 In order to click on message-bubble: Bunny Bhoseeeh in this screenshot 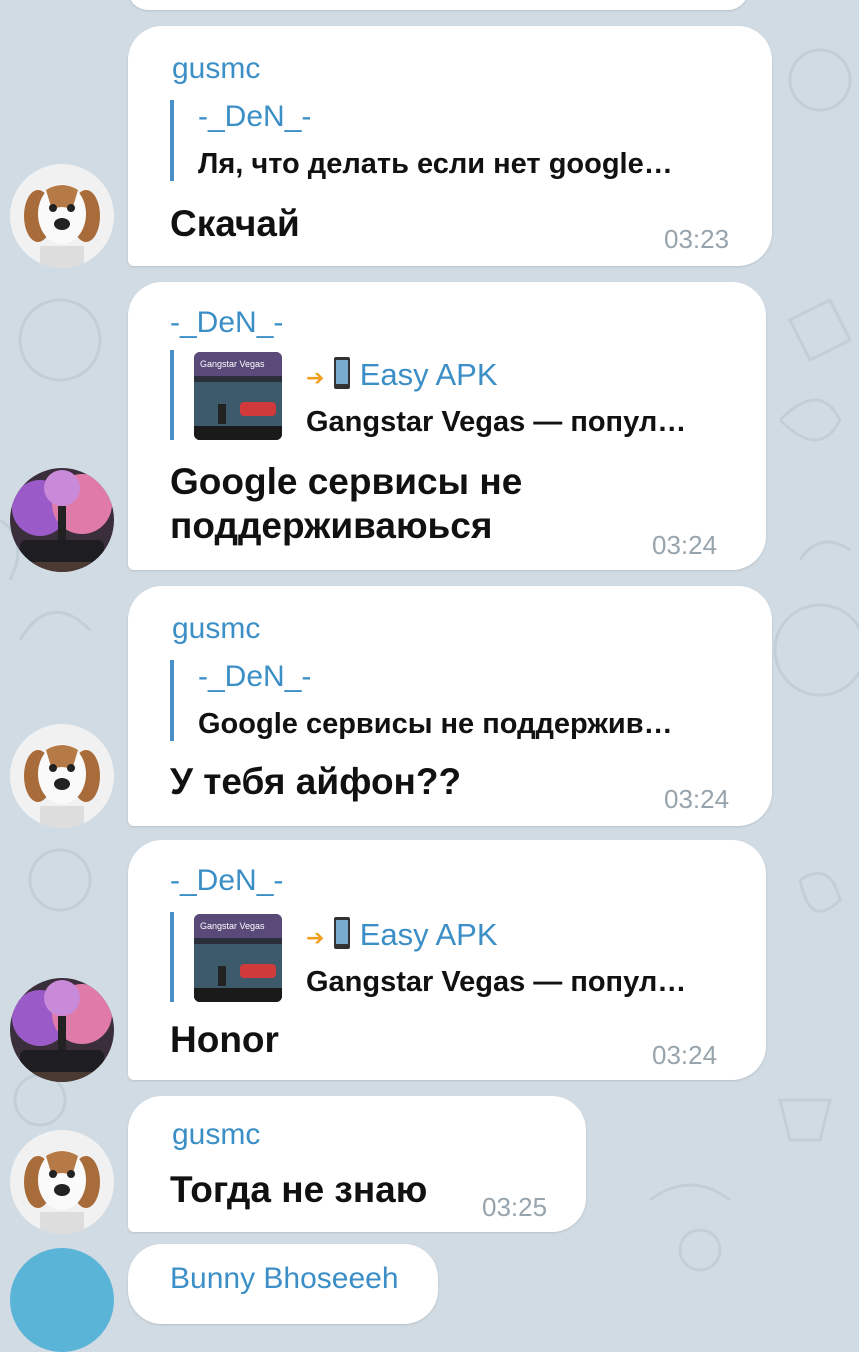, I will do `click(283, 1284)`.